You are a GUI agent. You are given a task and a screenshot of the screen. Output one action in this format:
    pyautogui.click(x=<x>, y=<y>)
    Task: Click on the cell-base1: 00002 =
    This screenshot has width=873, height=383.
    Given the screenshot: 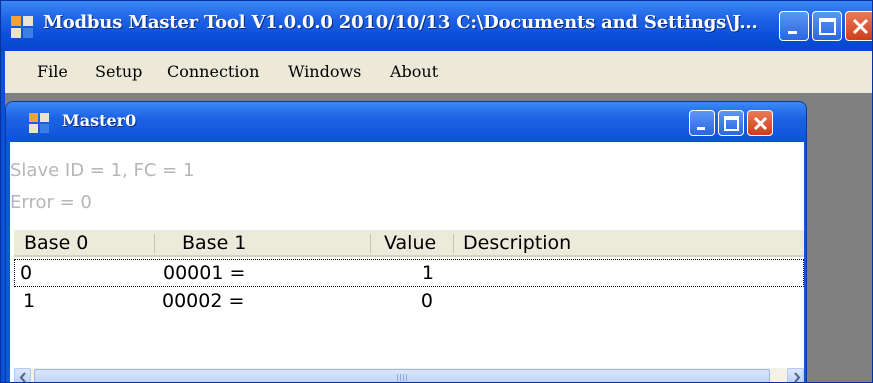 What is the action you would take?
    pyautogui.click(x=203, y=301)
    